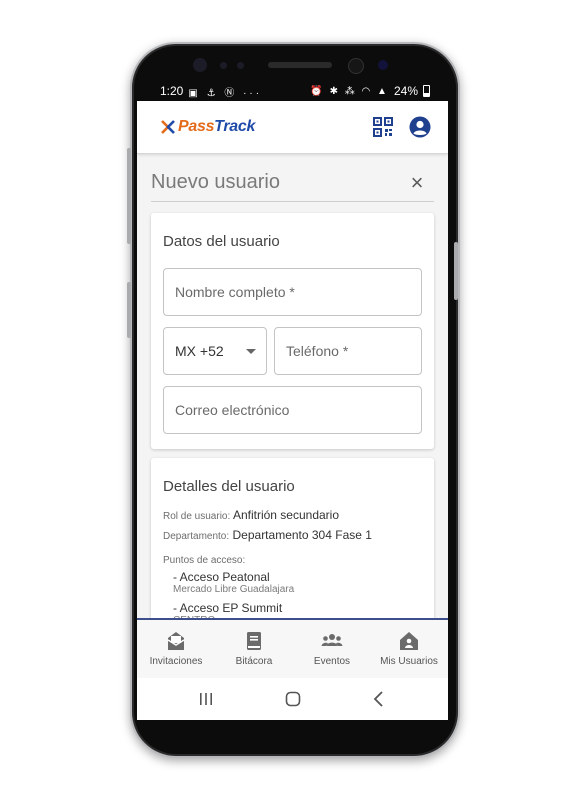 Image resolution: width=585 pixels, height=800 pixels. I want to click on title-divider, so click(292, 201).